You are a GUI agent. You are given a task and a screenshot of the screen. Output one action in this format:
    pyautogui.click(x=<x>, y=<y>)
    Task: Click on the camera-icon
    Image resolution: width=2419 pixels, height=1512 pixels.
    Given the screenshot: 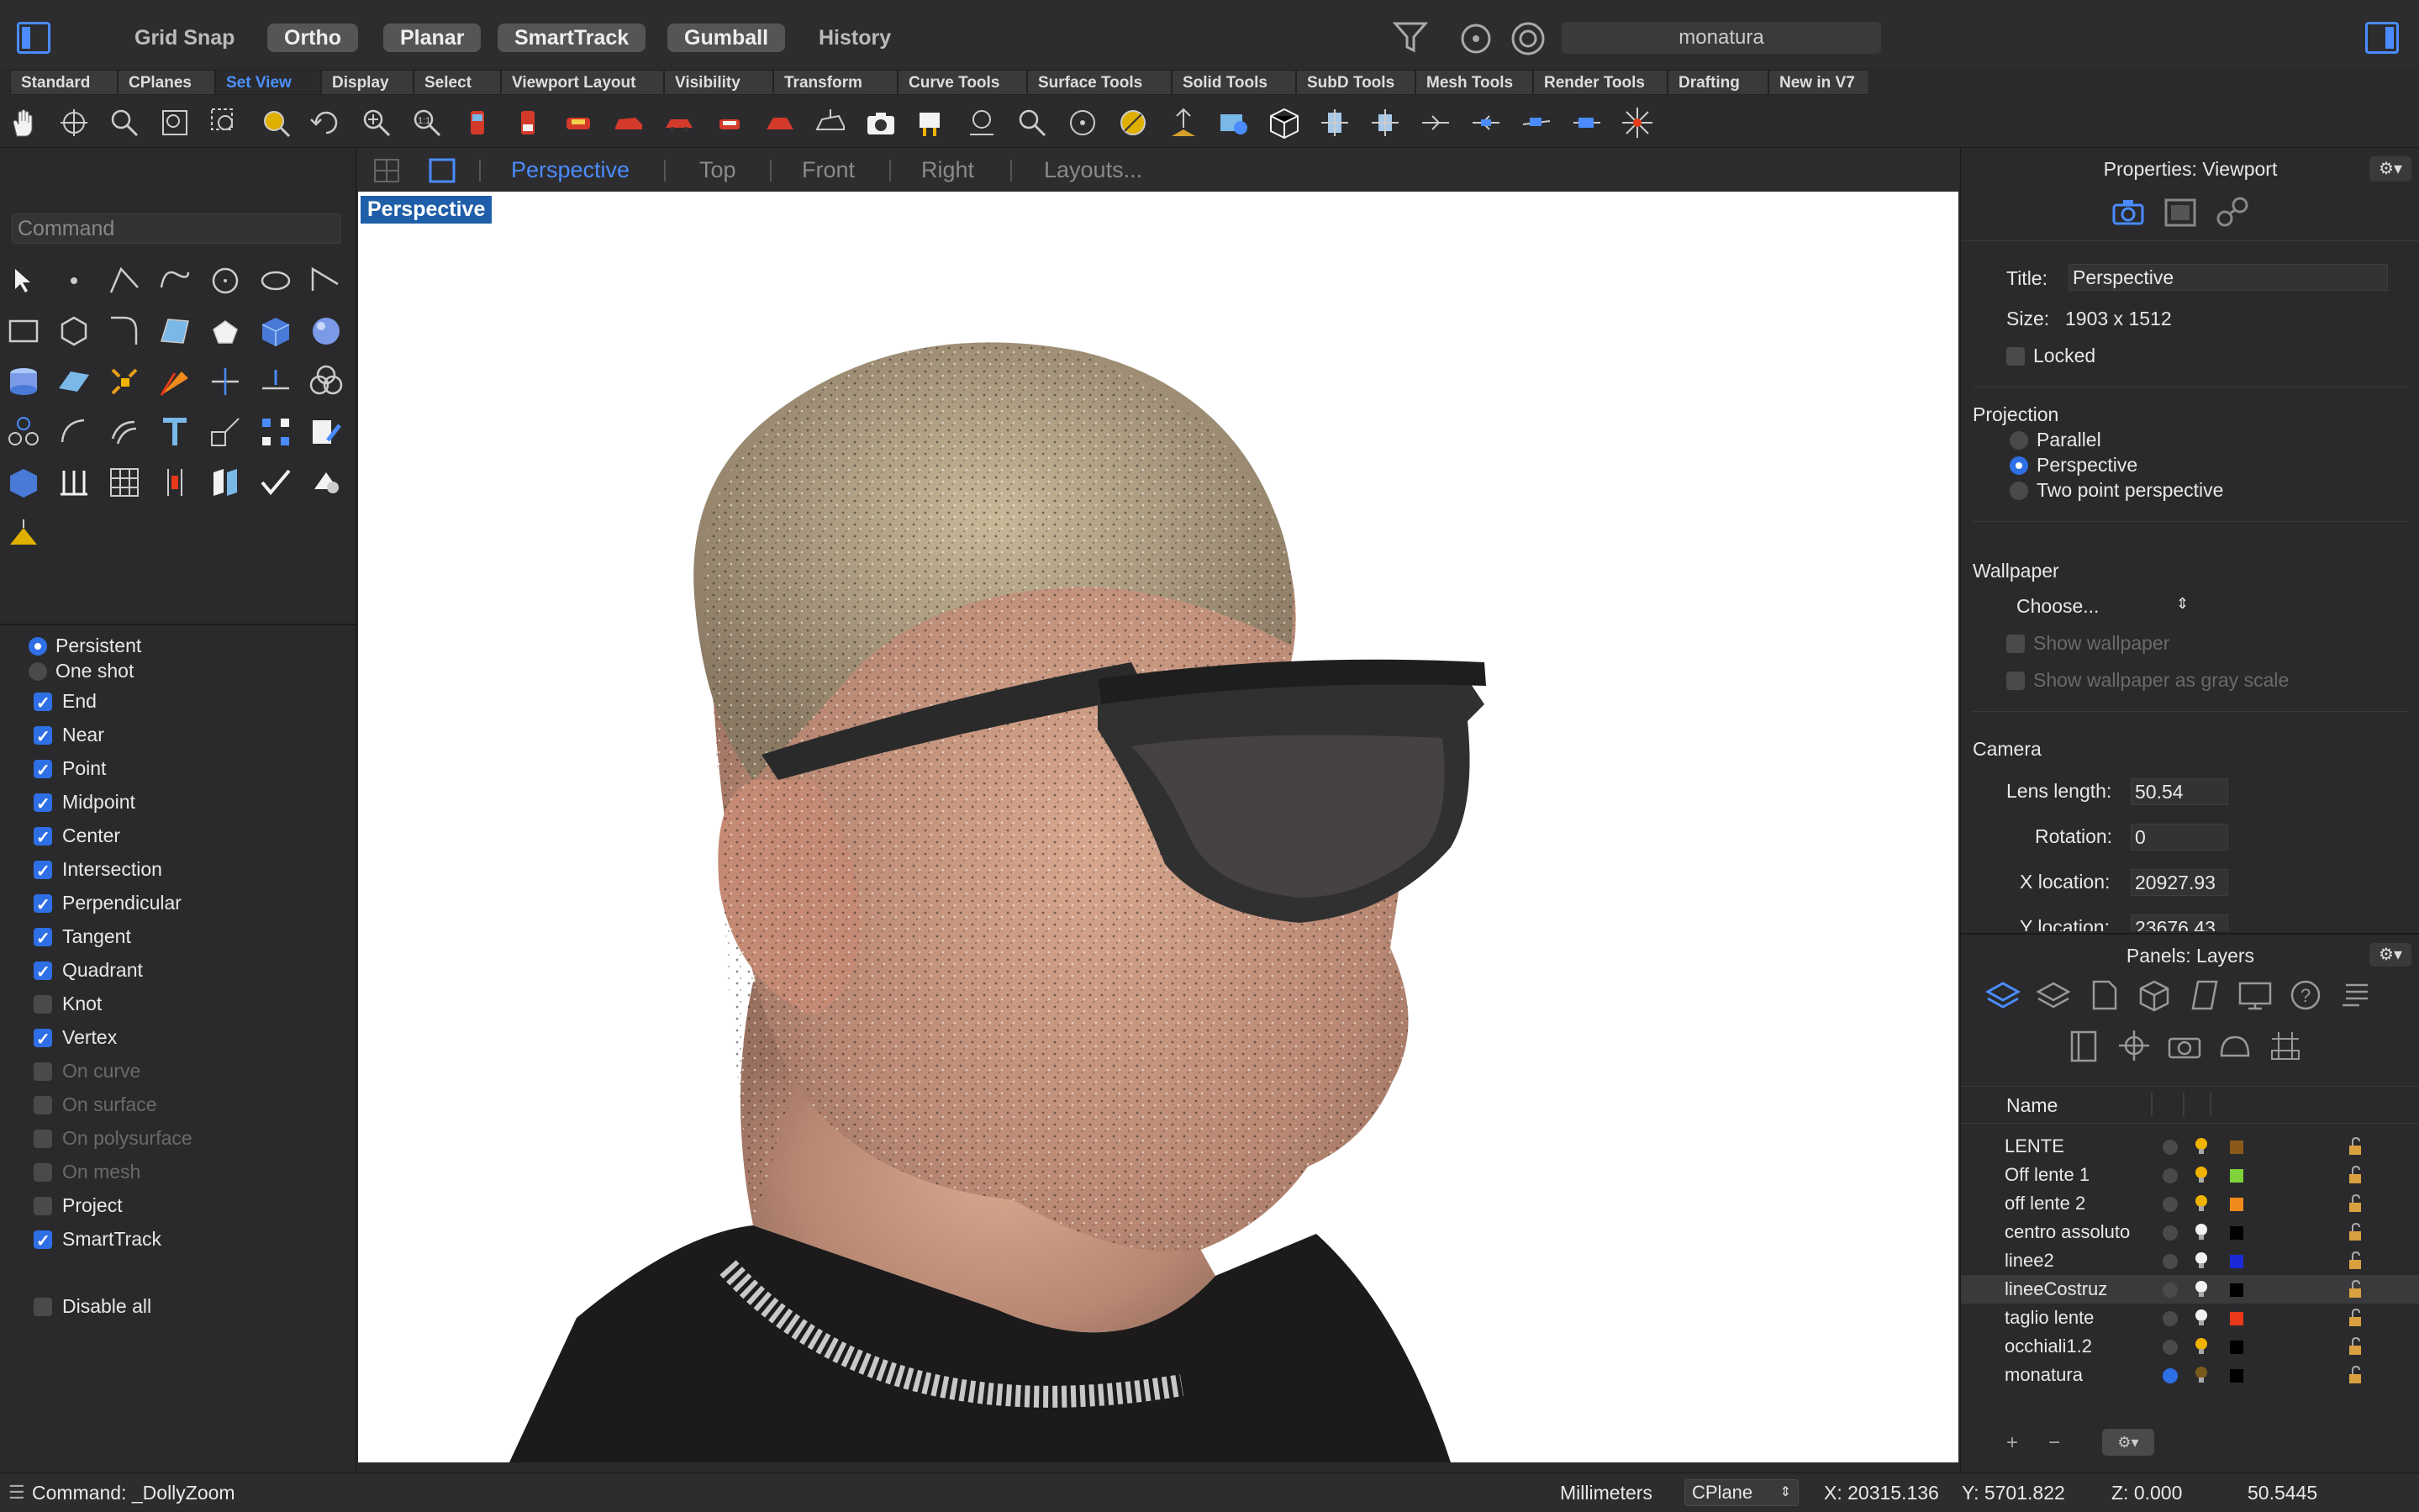 What is the action you would take?
    pyautogui.click(x=881, y=123)
    